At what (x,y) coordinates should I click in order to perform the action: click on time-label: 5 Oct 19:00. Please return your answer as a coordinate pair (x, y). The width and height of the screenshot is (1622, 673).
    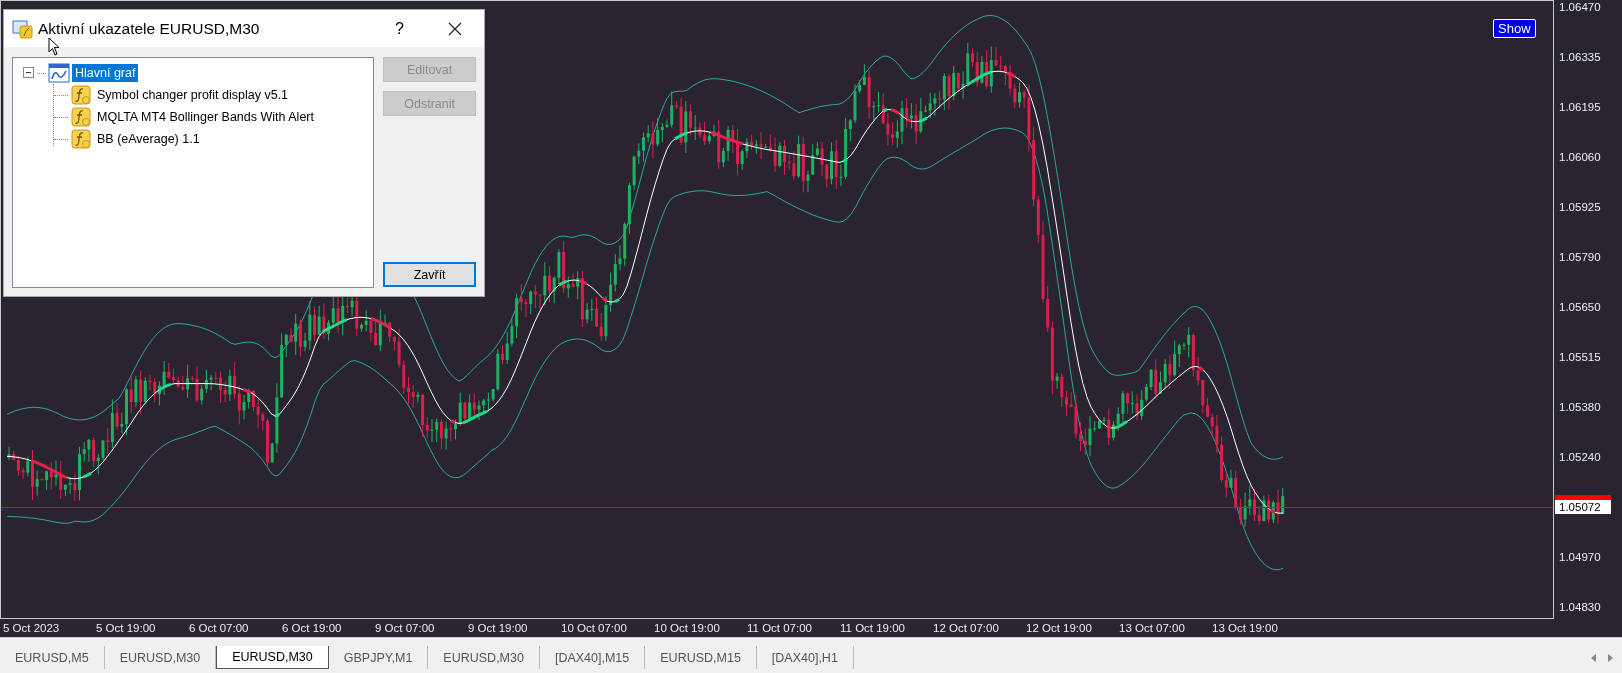
    Looking at the image, I should click on (126, 628).